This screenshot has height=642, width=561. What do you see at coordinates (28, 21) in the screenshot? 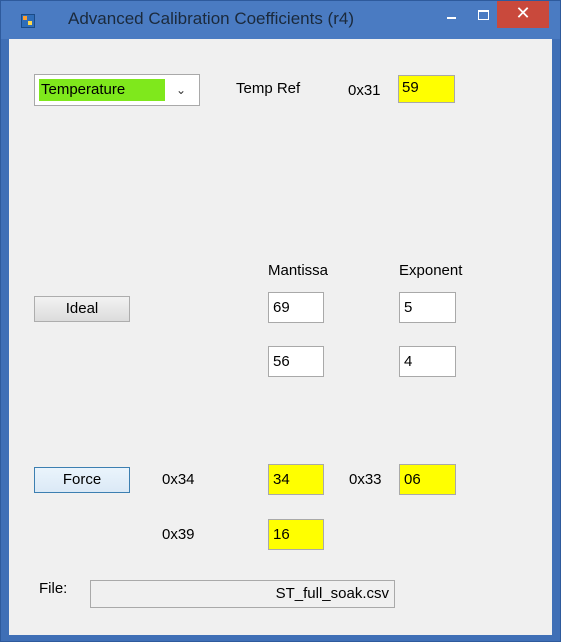
I see `app-icon` at bounding box center [28, 21].